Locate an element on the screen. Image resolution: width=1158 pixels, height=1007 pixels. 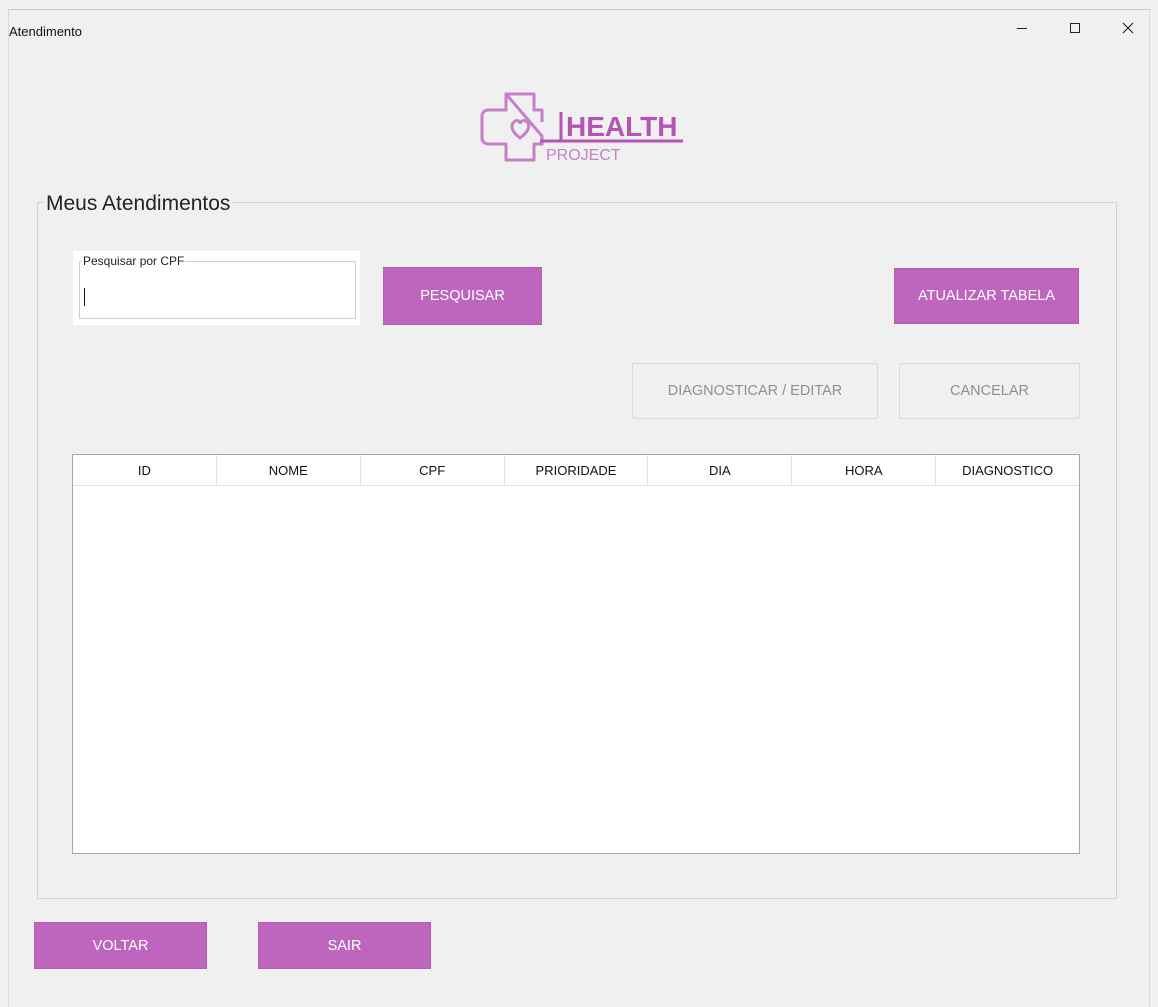
column-header-diagnostico: DIAGNOSTICO is located at coordinates (1007, 470).